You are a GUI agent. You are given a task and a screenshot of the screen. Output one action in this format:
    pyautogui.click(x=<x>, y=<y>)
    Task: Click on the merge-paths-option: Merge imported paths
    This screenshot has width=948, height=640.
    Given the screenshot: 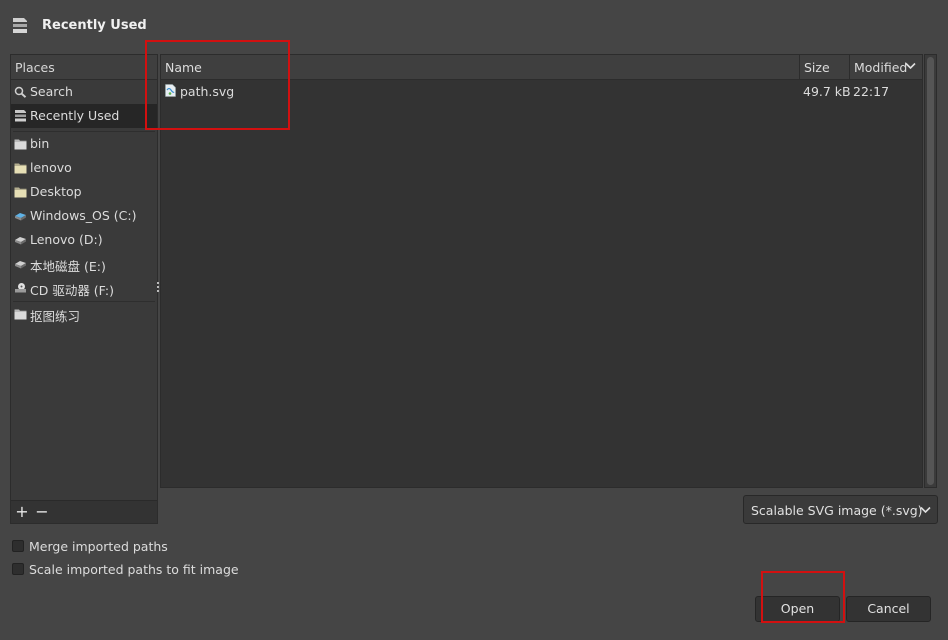 What is the action you would take?
    pyautogui.click(x=92, y=547)
    